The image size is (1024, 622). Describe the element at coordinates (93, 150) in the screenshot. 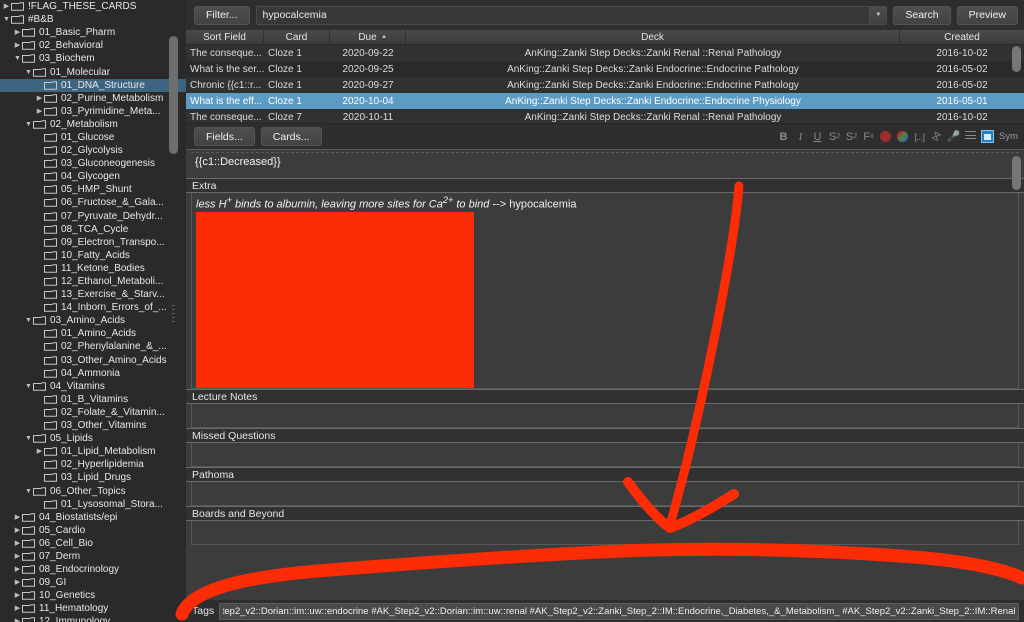

I see `sidebar-item-02-glycolysis: 02_Glycolysis` at that location.